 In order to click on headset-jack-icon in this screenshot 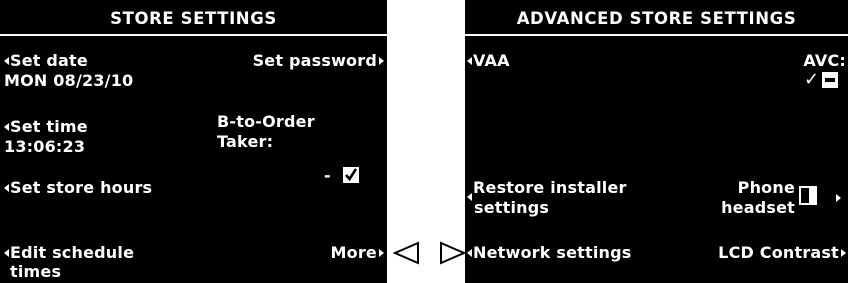, I will do `click(808, 195)`.